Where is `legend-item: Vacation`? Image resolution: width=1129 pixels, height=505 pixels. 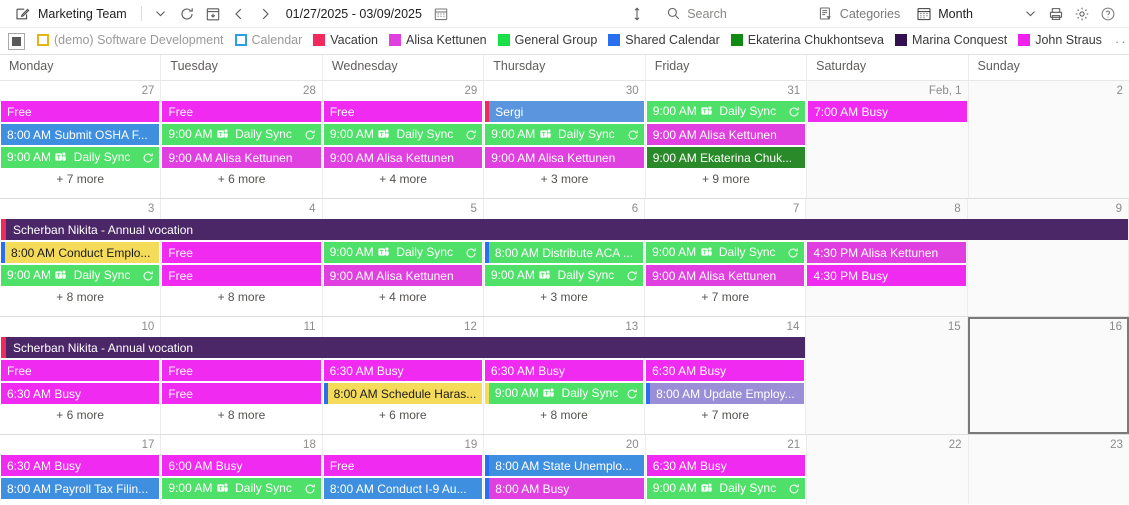 legend-item: Vacation is located at coordinates (345, 40).